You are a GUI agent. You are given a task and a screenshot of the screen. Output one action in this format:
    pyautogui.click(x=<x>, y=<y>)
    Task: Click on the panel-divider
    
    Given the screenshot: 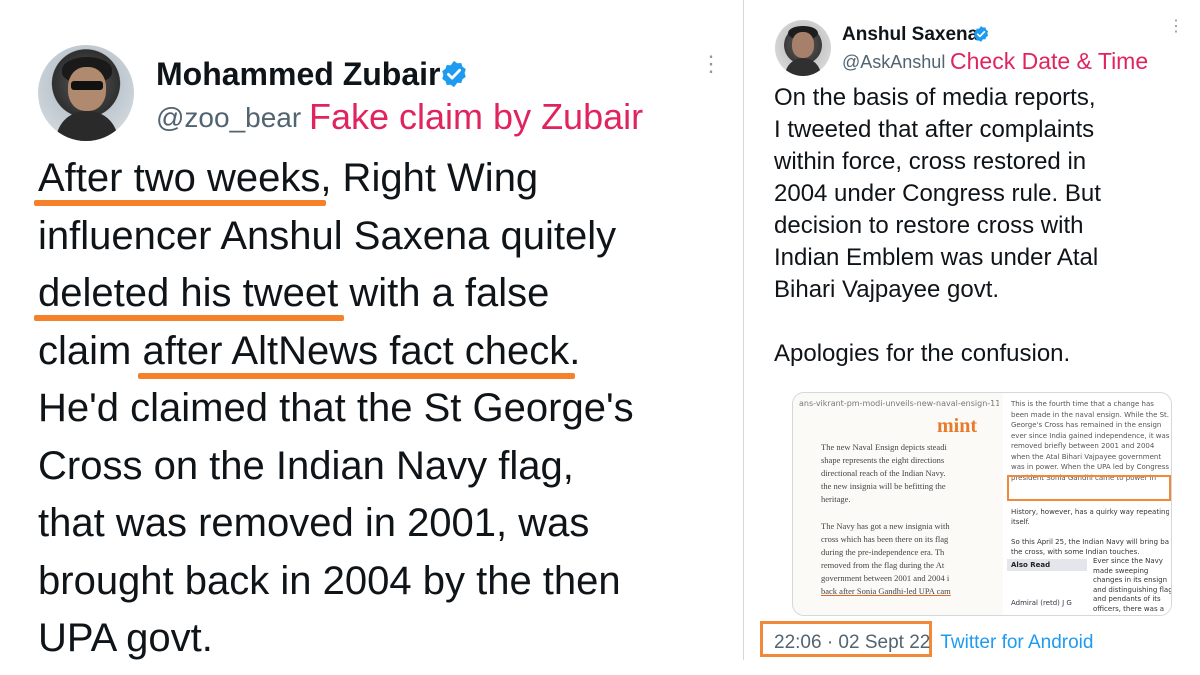 What is the action you would take?
    pyautogui.click(x=743, y=330)
    